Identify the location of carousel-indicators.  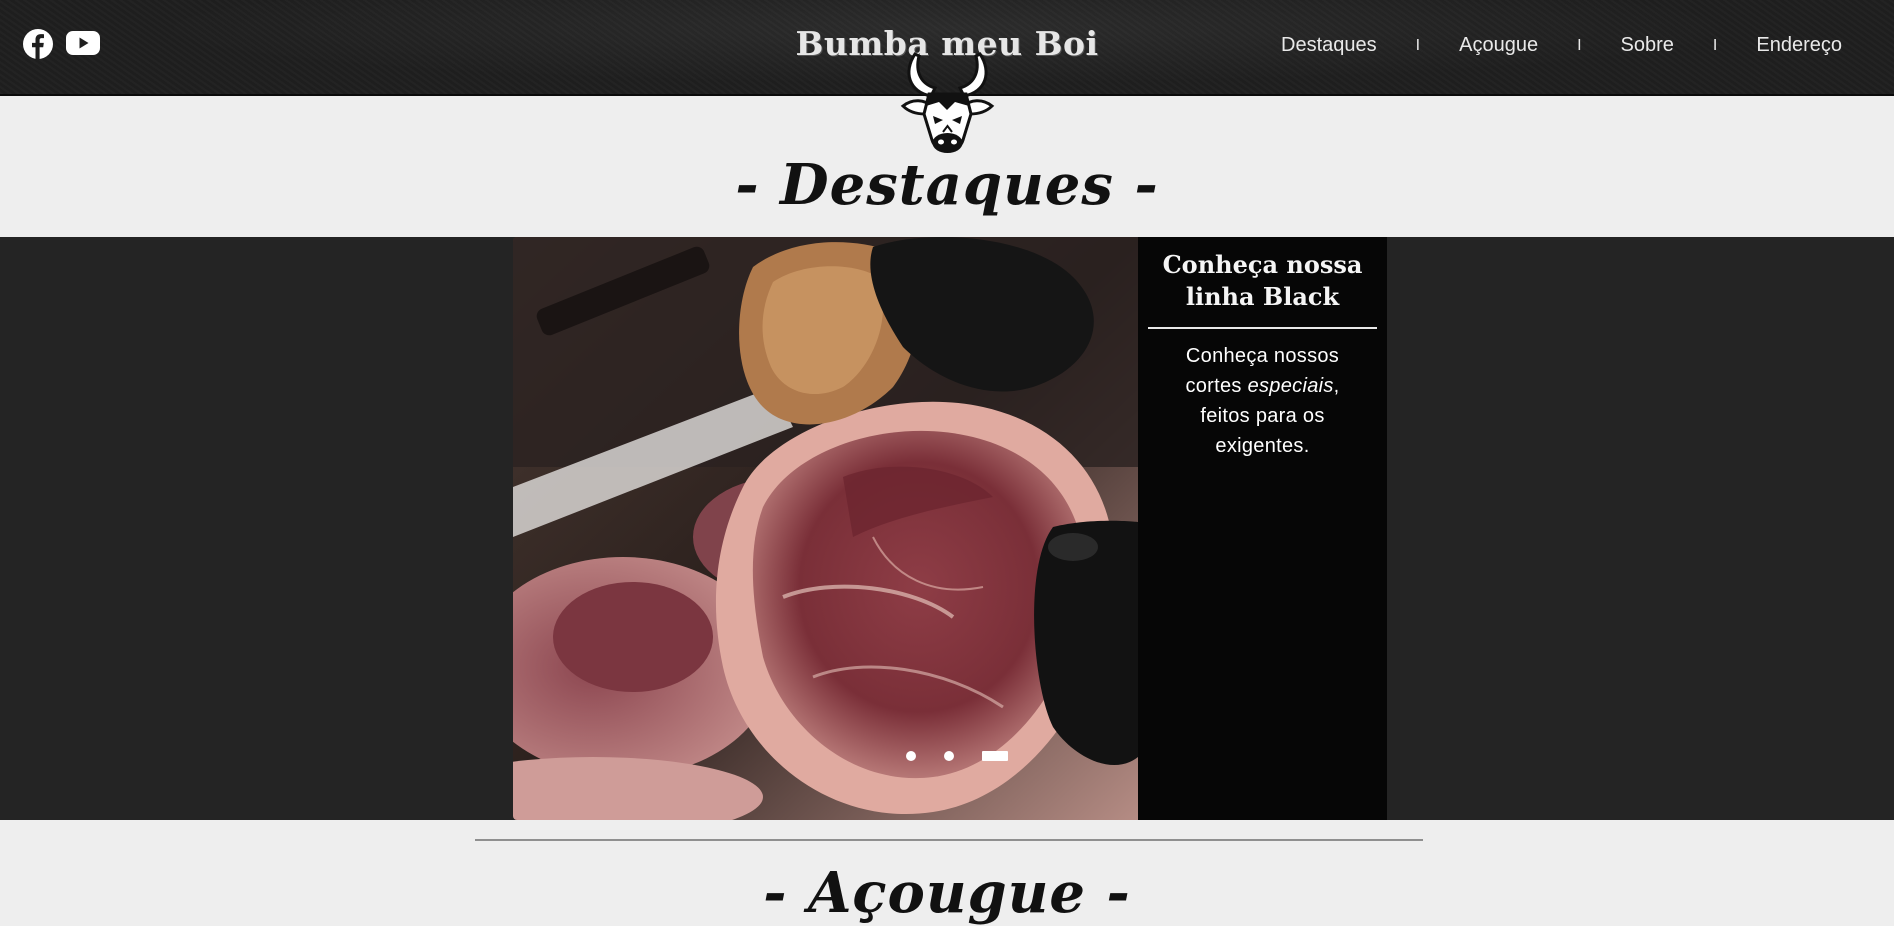
(957, 756).